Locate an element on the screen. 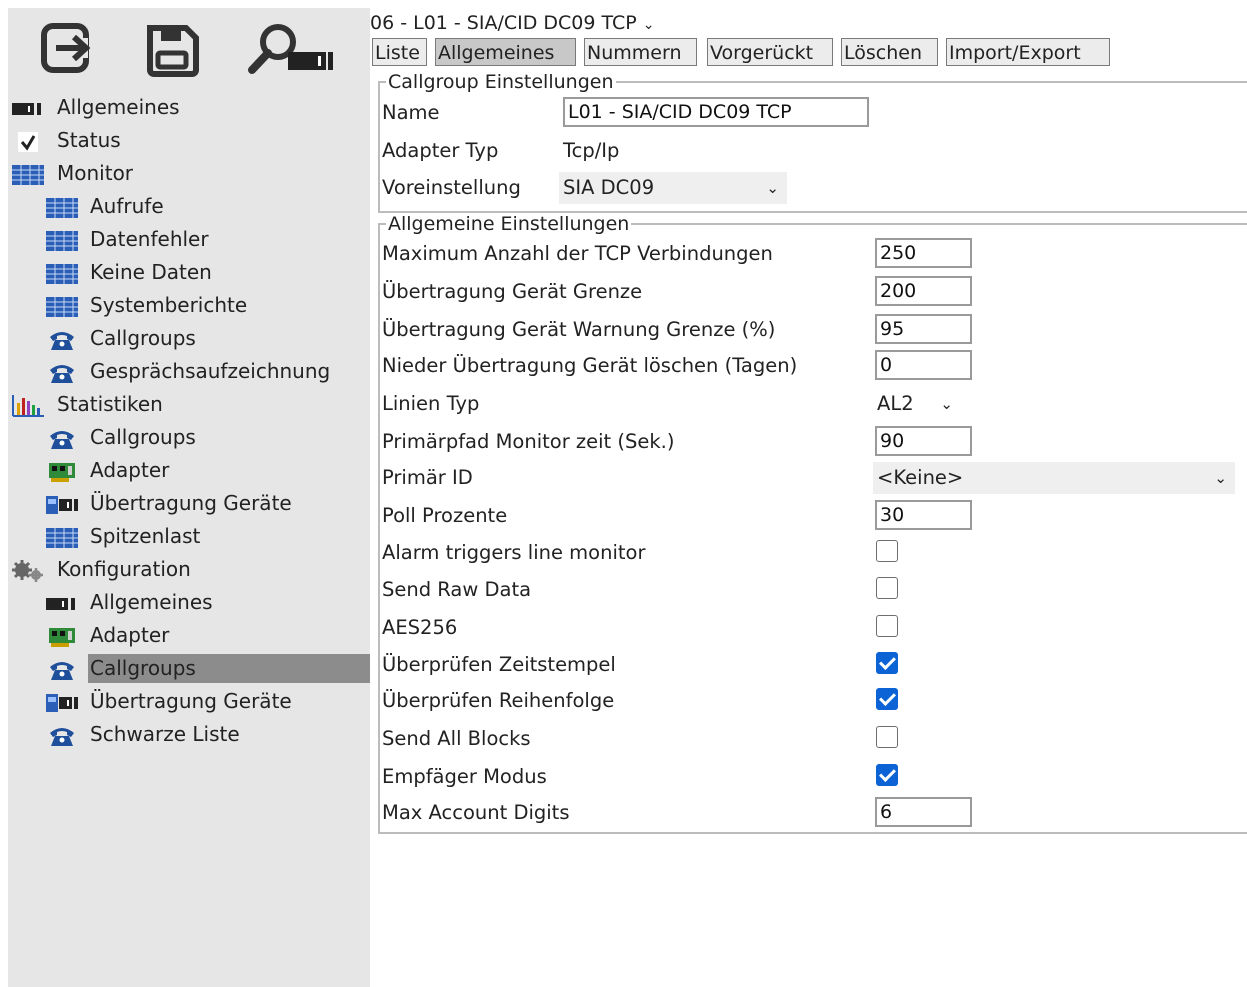  toolbar is located at coordinates (189, 50).